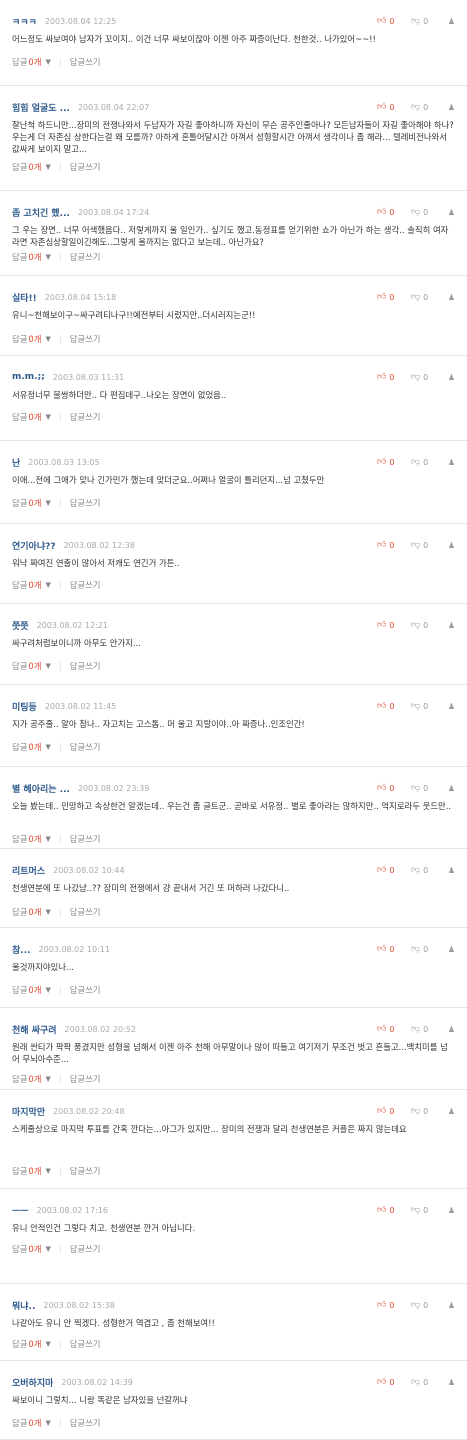 The height and width of the screenshot is (1440, 467). Describe the element at coordinates (16, 462) in the screenshot. I see `comment-author: 난` at that location.